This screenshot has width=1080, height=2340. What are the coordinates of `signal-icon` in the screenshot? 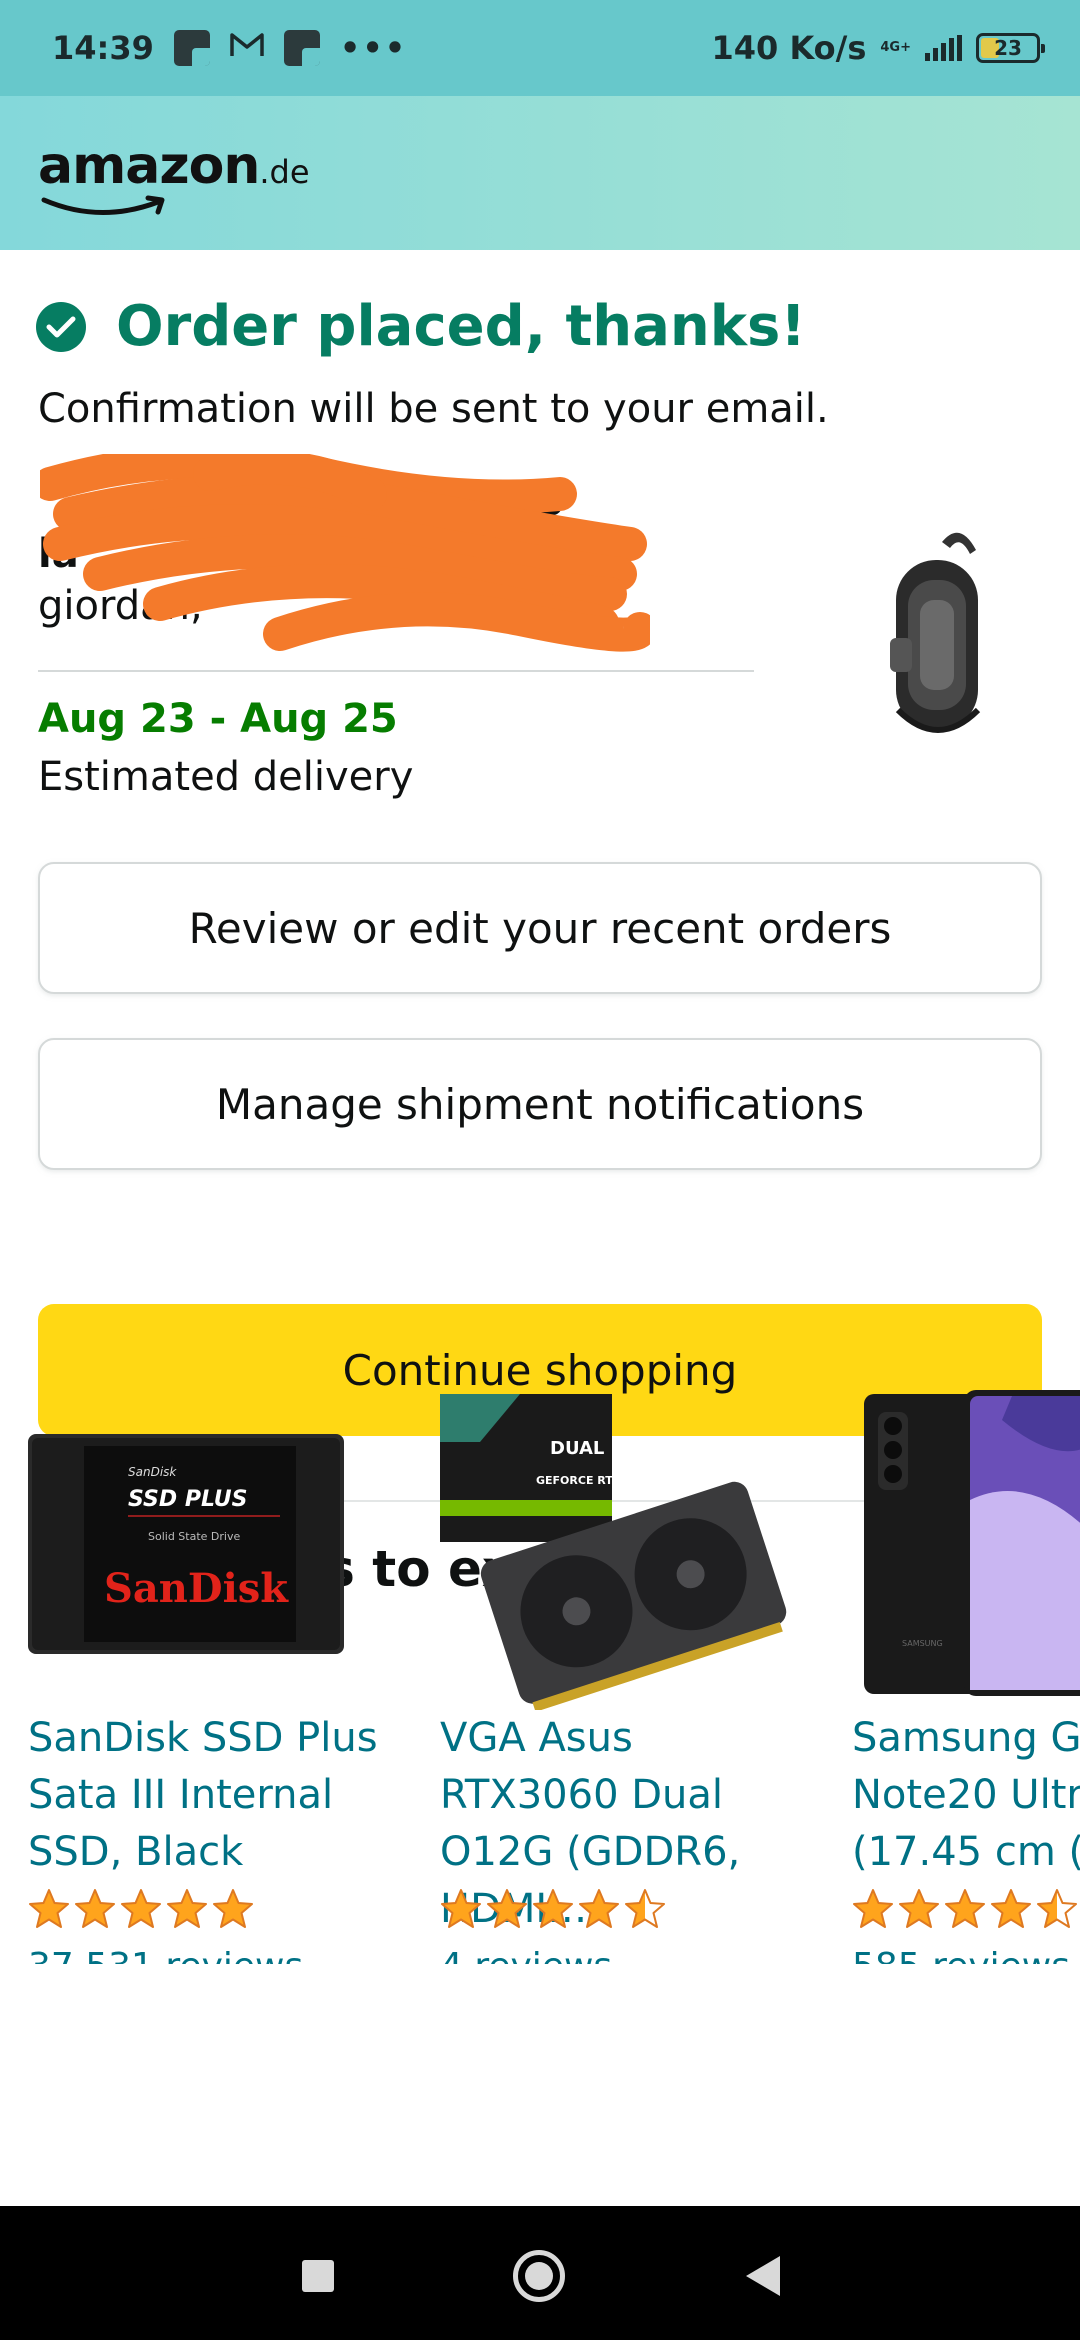 It's located at (943, 48).